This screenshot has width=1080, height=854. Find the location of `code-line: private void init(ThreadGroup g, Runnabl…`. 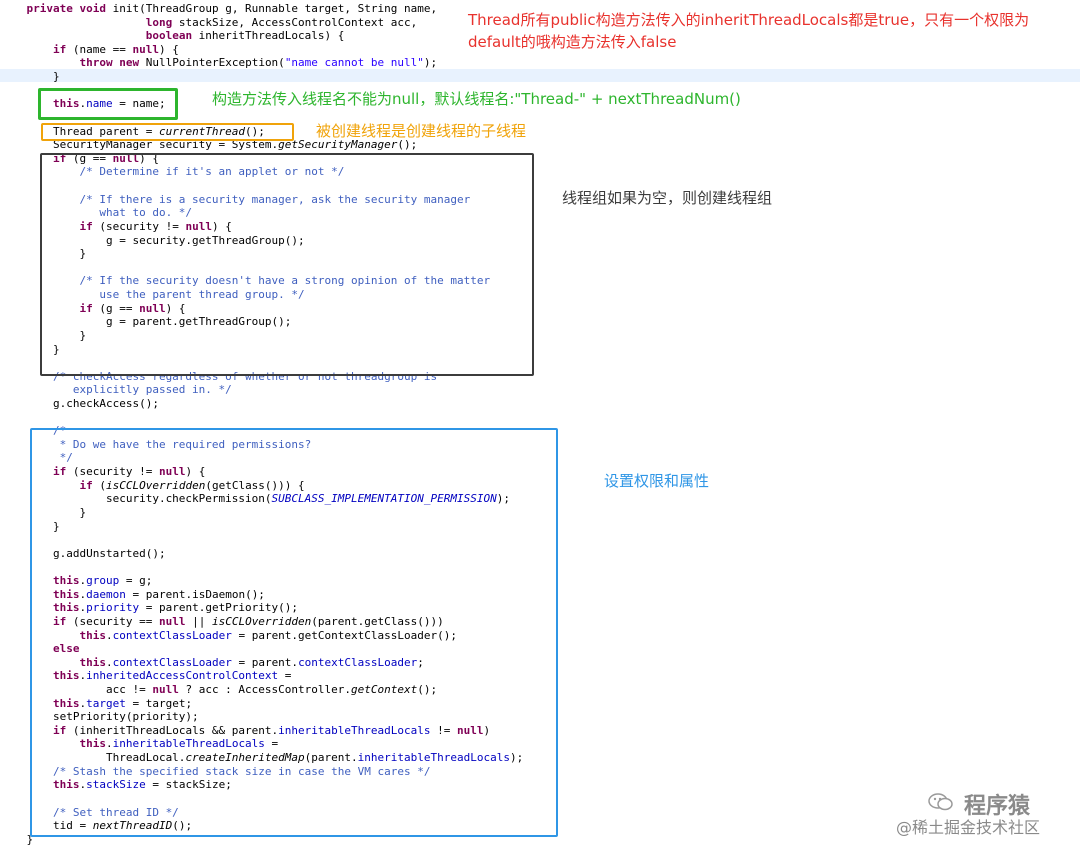

code-line: private void init(ThreadGroup g, Runnabl… is located at coordinates (219, 9).